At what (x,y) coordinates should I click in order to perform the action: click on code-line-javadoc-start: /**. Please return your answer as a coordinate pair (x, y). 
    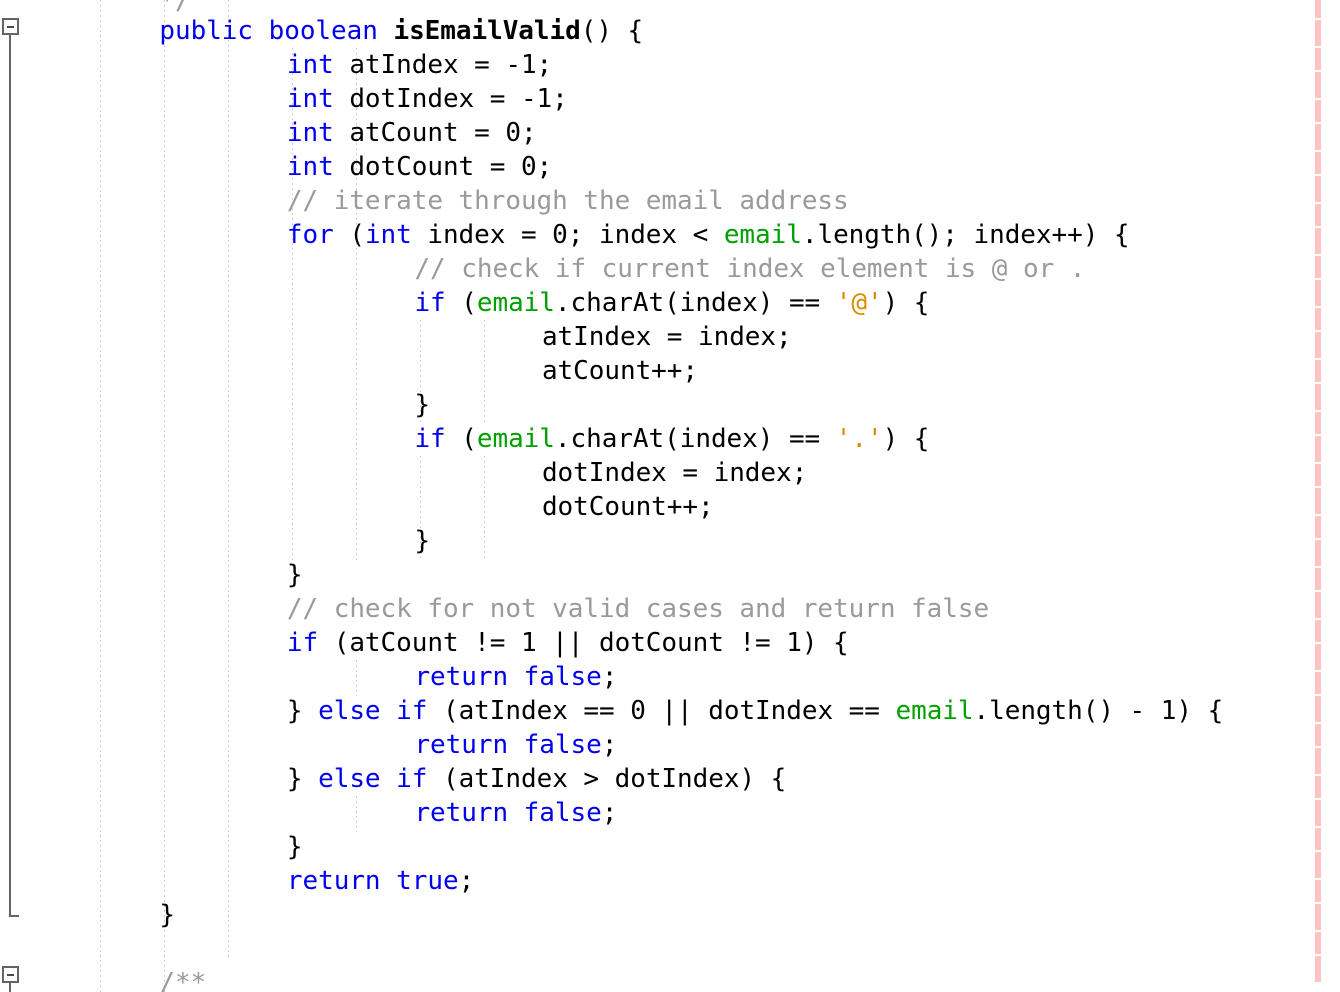
    Looking at the image, I should click on (103, 979).